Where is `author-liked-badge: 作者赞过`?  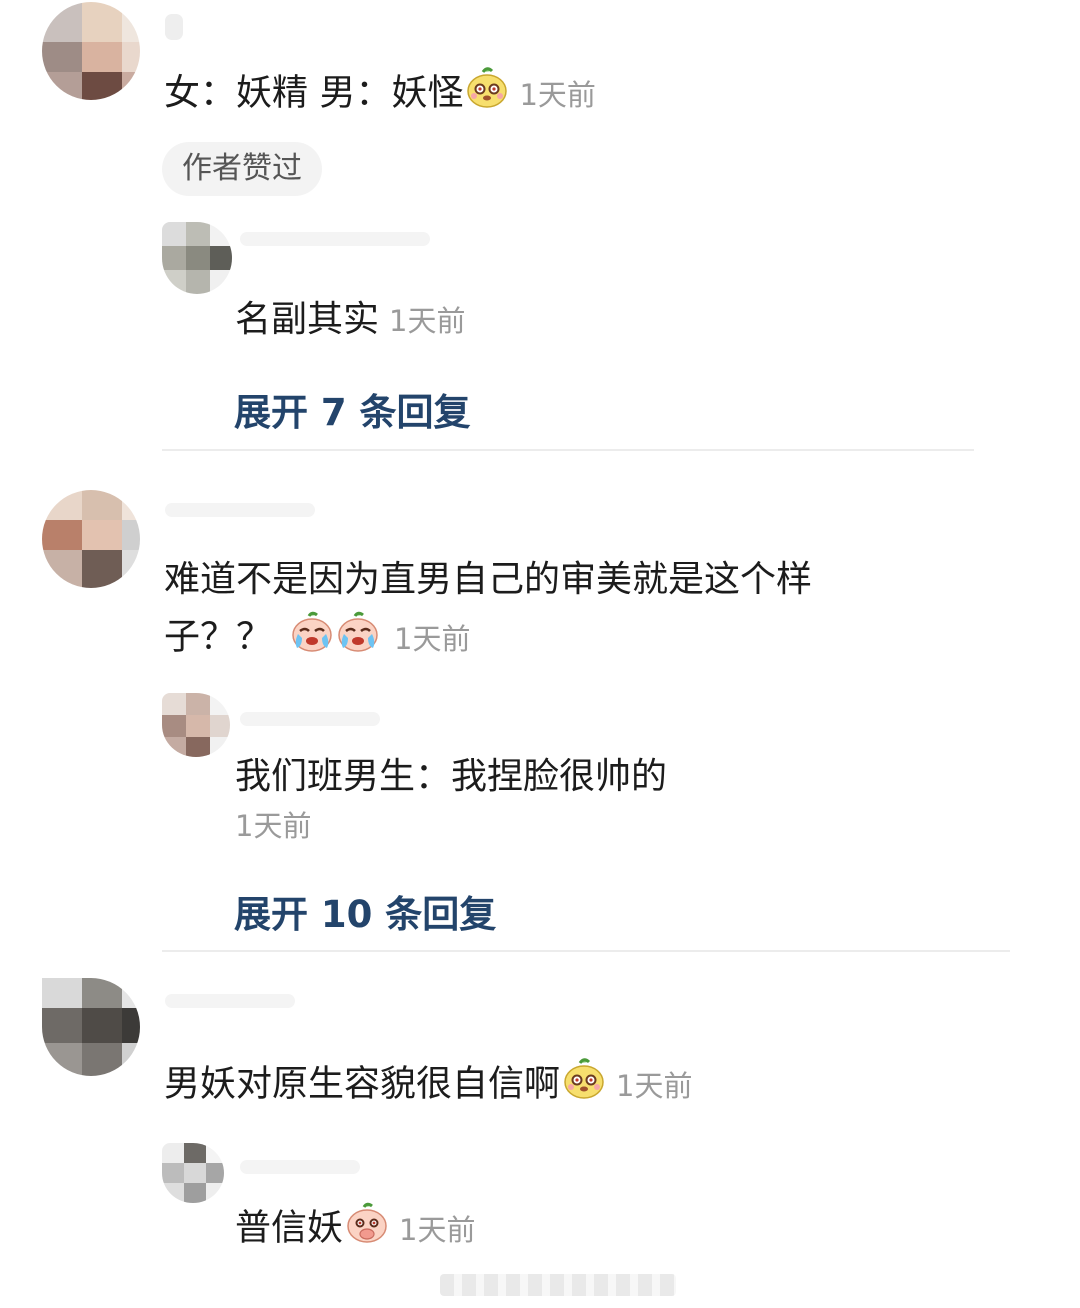
author-liked-badge: 作者赞过 is located at coordinates (242, 169).